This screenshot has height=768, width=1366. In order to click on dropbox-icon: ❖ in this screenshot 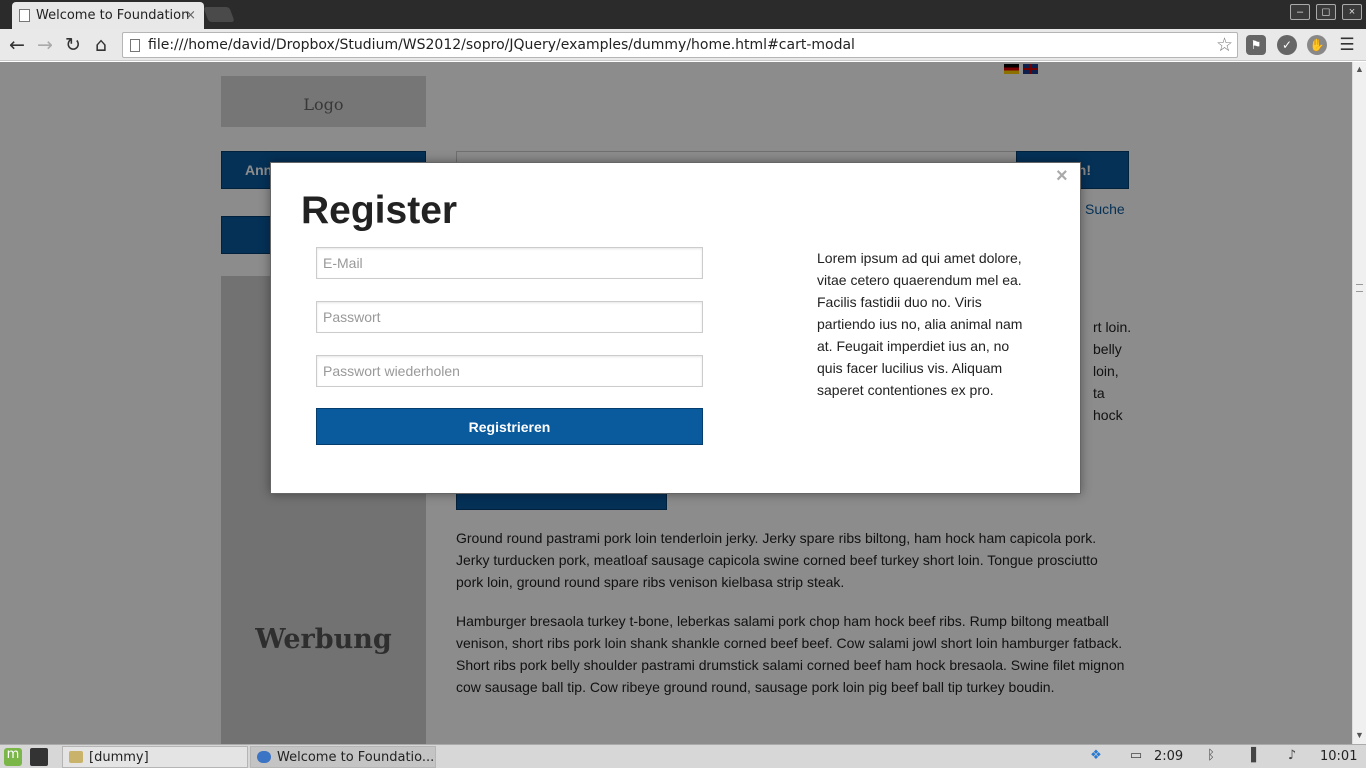, I will do `click(1096, 756)`.